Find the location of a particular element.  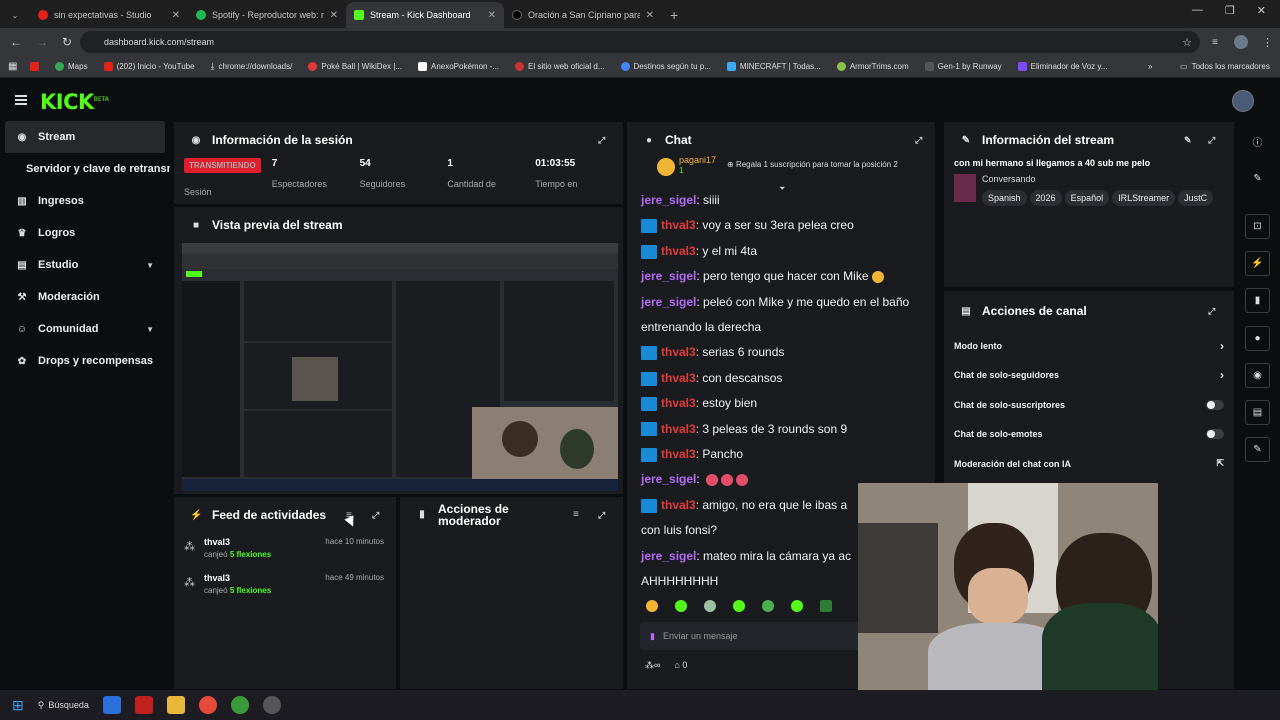

broadcast-icon: ◉ is located at coordinates (1257, 375).